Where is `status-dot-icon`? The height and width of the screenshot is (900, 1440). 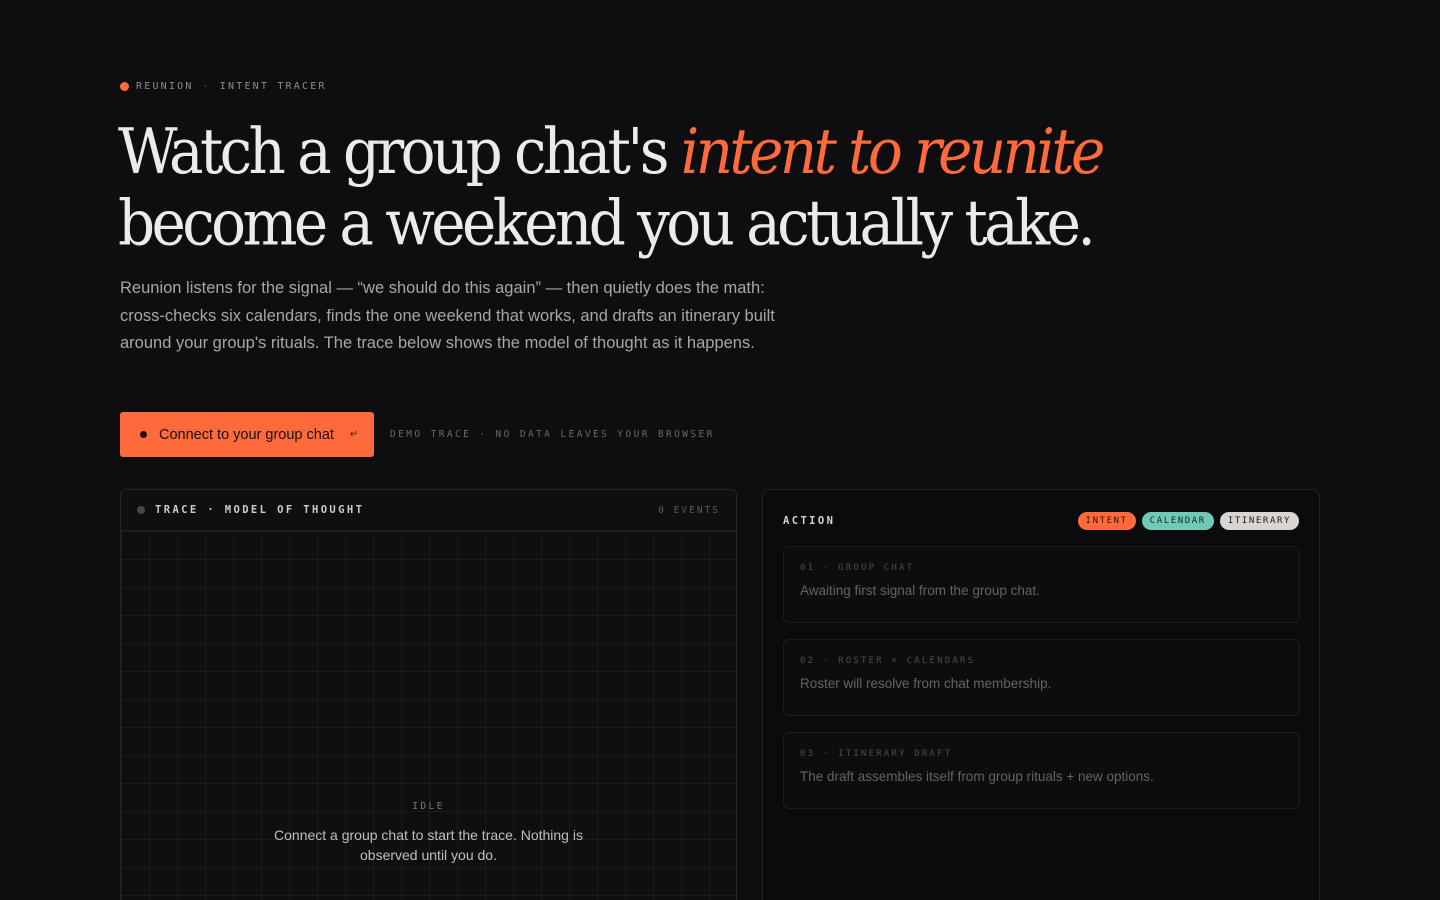
status-dot-icon is located at coordinates (124, 86).